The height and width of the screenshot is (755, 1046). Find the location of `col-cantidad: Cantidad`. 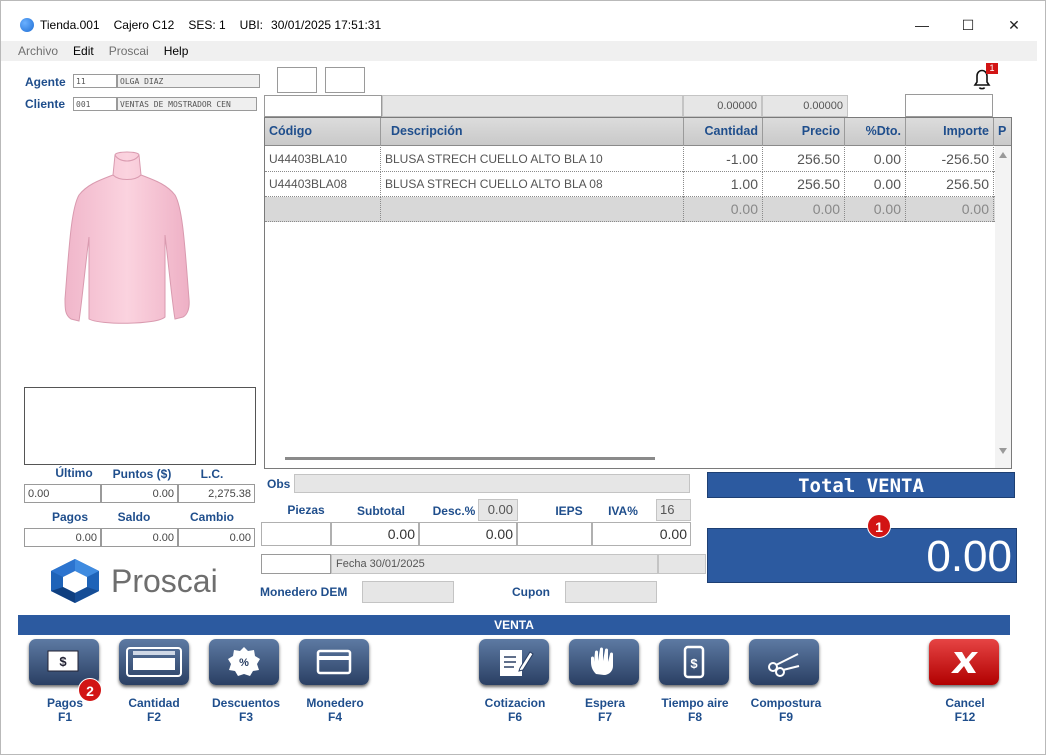

col-cantidad: Cantidad is located at coordinates (723, 132).